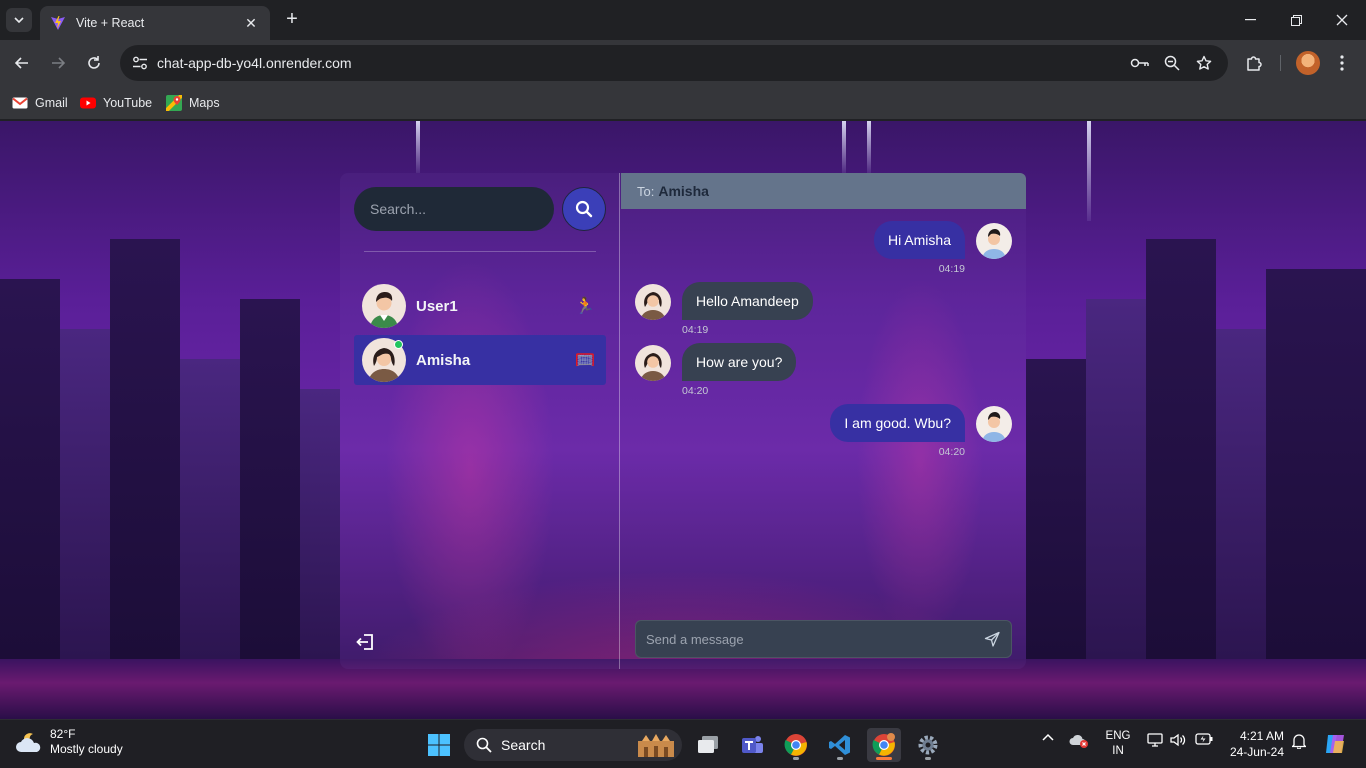 The width and height of the screenshot is (1366, 768). What do you see at coordinates (683, 103) in the screenshot?
I see `bookmarks-bar: Gmail YouTube Maps` at bounding box center [683, 103].